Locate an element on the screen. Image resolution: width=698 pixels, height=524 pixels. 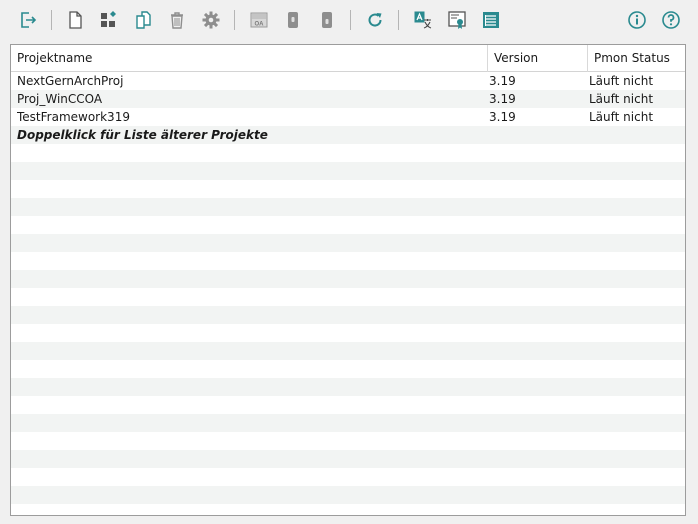
copy-icon is located at coordinates (143, 20).